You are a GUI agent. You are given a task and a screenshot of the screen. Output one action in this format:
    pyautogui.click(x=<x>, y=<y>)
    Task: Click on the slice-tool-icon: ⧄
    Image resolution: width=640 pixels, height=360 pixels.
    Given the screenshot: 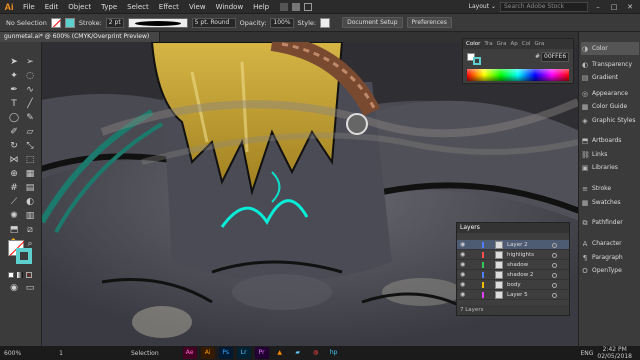 What is the action you would take?
    pyautogui.click(x=30, y=230)
    